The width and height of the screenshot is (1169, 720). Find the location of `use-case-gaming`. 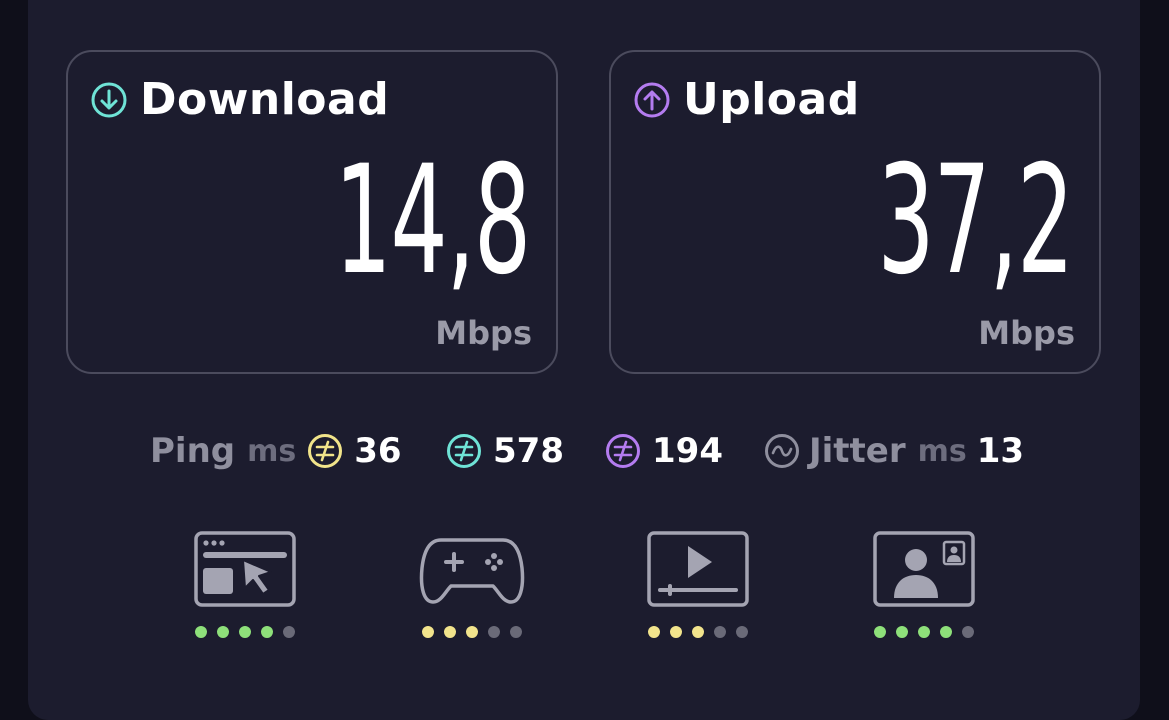

use-case-gaming is located at coordinates (472, 584).